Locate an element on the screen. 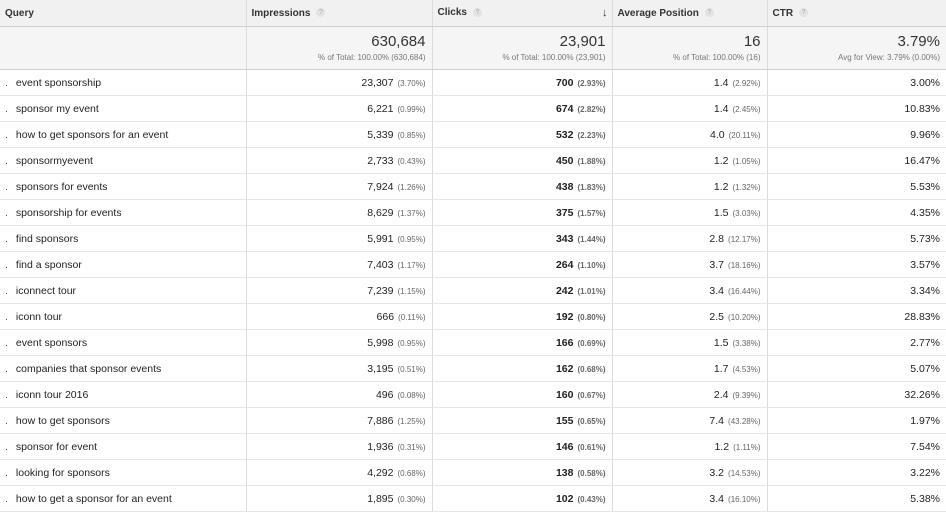 The height and width of the screenshot is (516, 946). clicks-cell: 155 (0.65%) is located at coordinates (522, 420).